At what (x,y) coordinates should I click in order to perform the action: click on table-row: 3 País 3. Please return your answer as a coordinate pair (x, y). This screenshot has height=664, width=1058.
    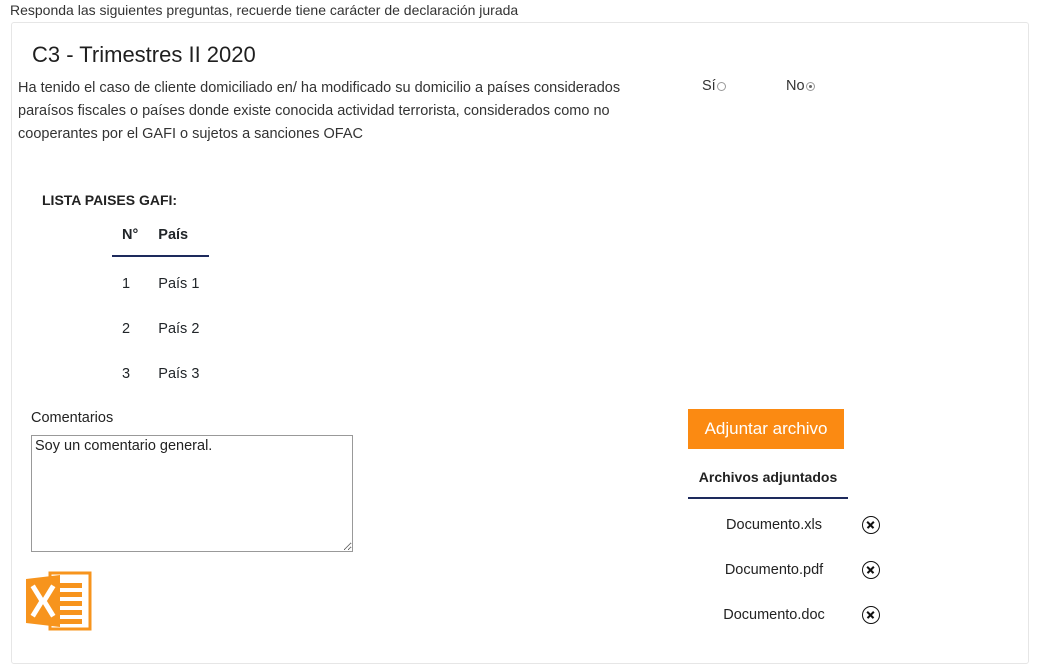
    Looking at the image, I should click on (160, 373).